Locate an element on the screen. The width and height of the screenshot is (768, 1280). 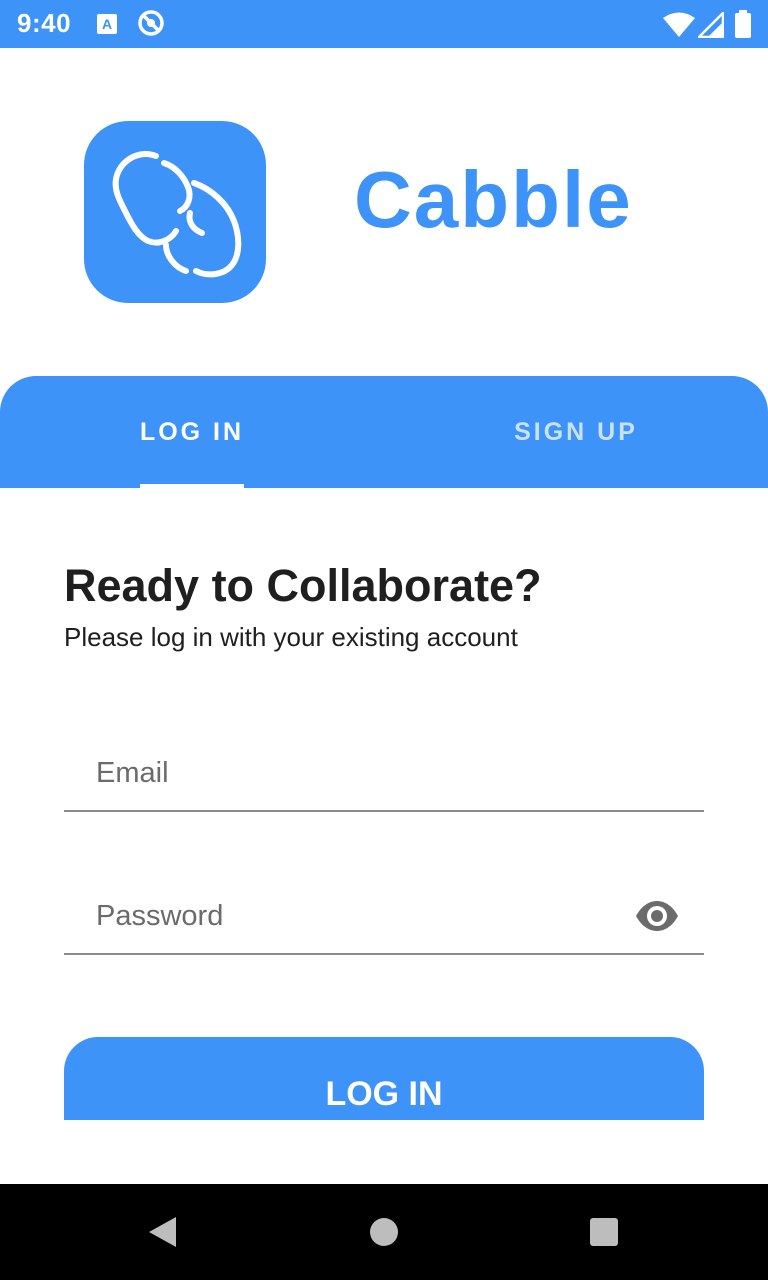
app-logo is located at coordinates (175, 212).